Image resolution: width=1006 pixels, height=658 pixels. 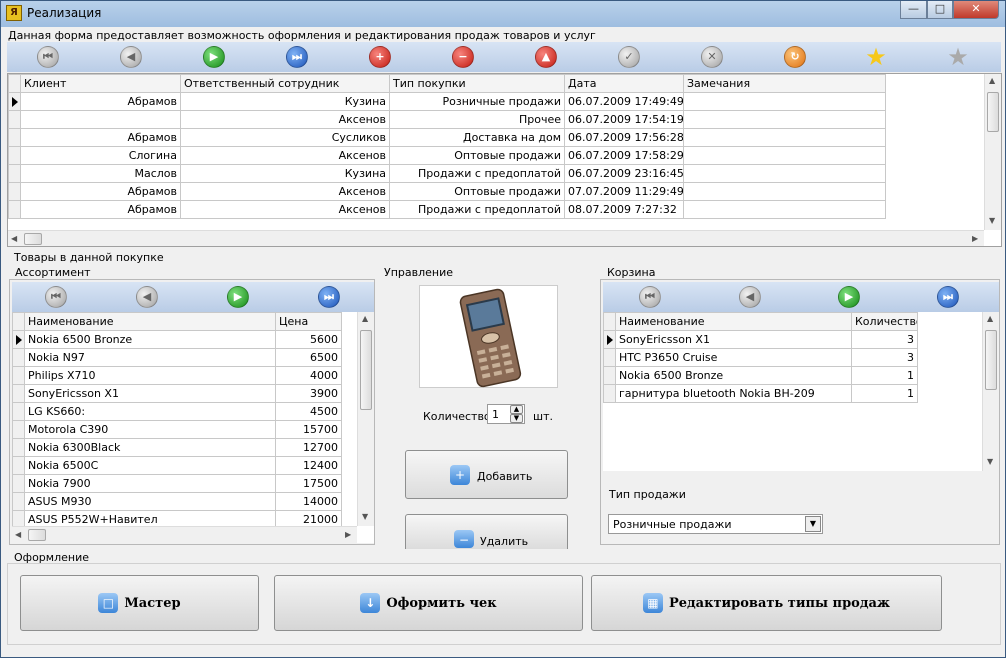 I want to click on table-row: SonyEricsson X1 3900, so click(x=177, y=393).